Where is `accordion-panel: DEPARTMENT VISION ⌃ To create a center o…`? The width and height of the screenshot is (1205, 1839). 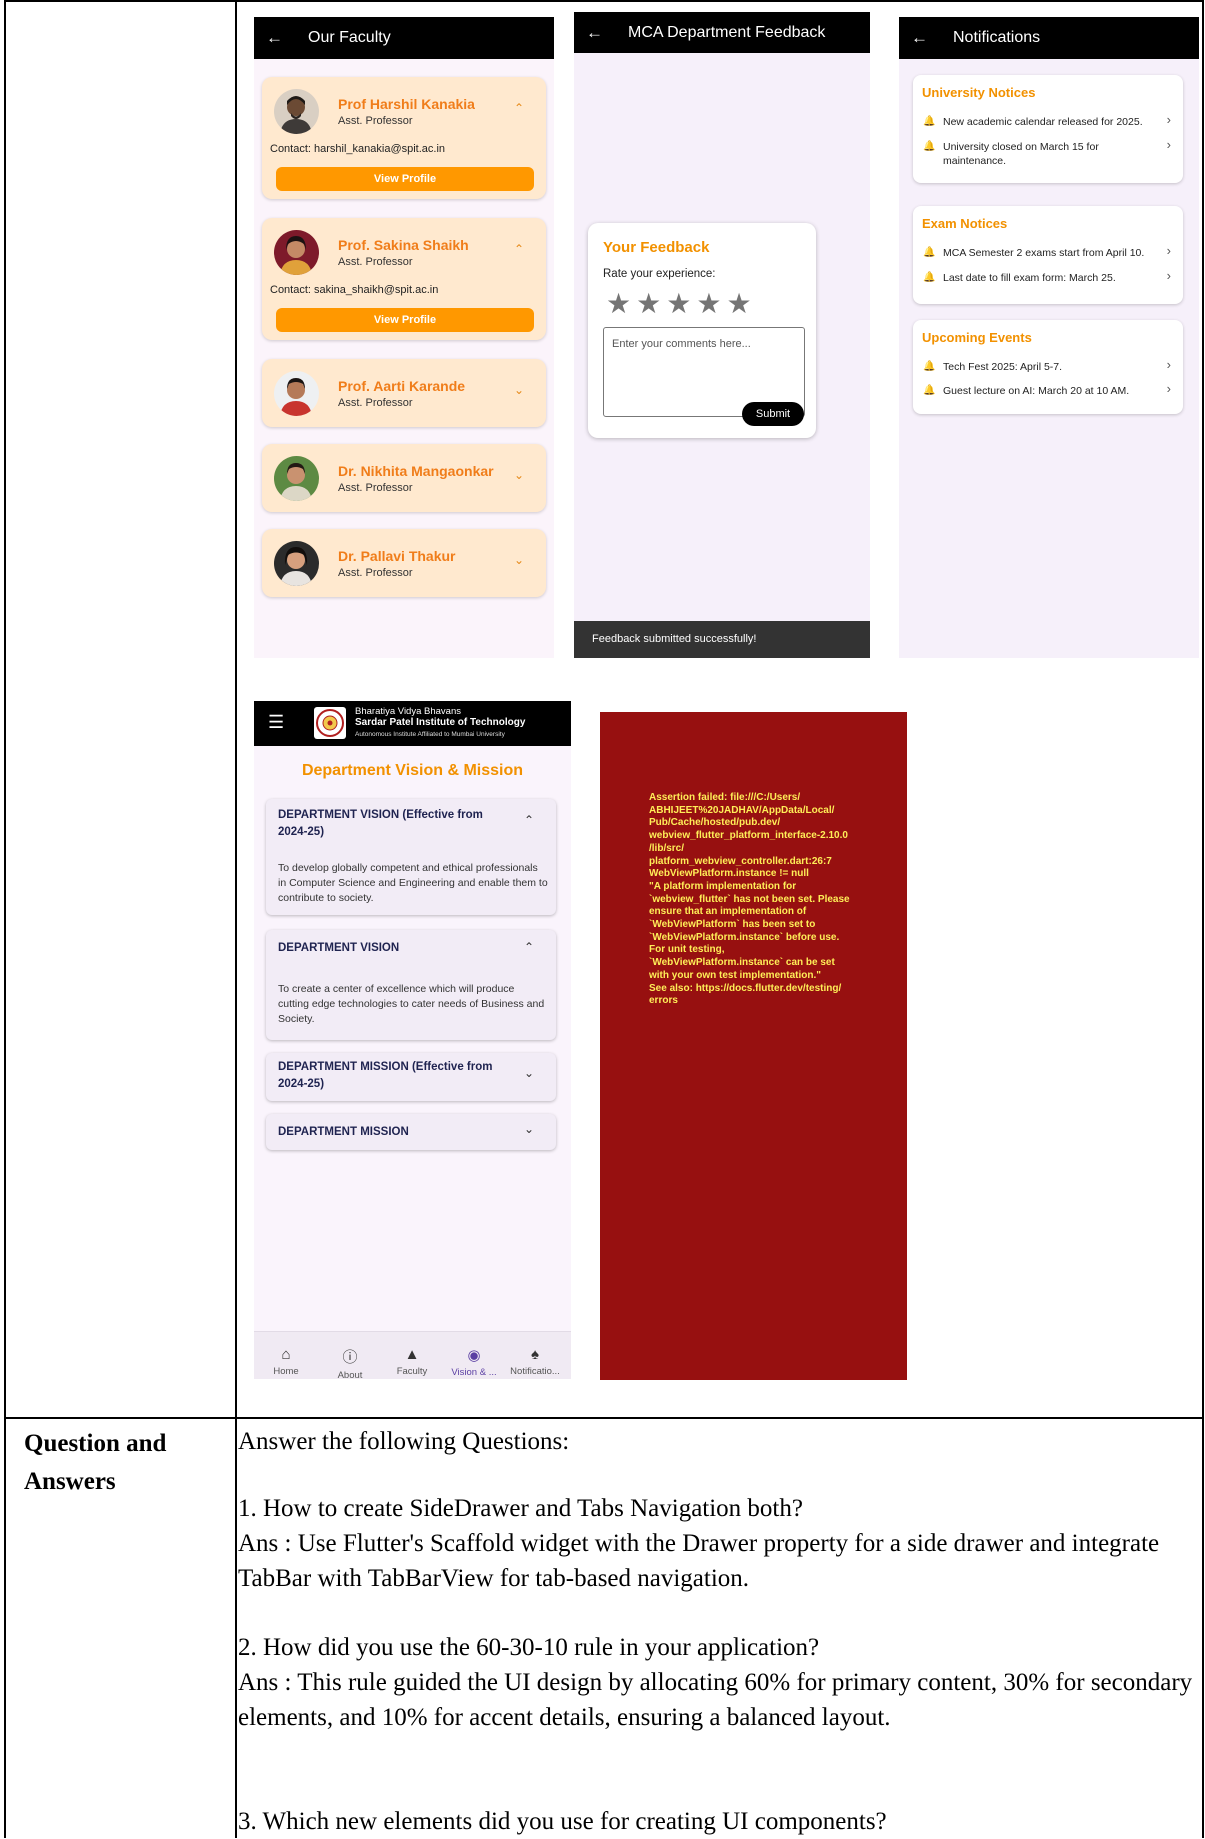 accordion-panel: DEPARTMENT VISION ⌃ To create a center o… is located at coordinates (411, 985).